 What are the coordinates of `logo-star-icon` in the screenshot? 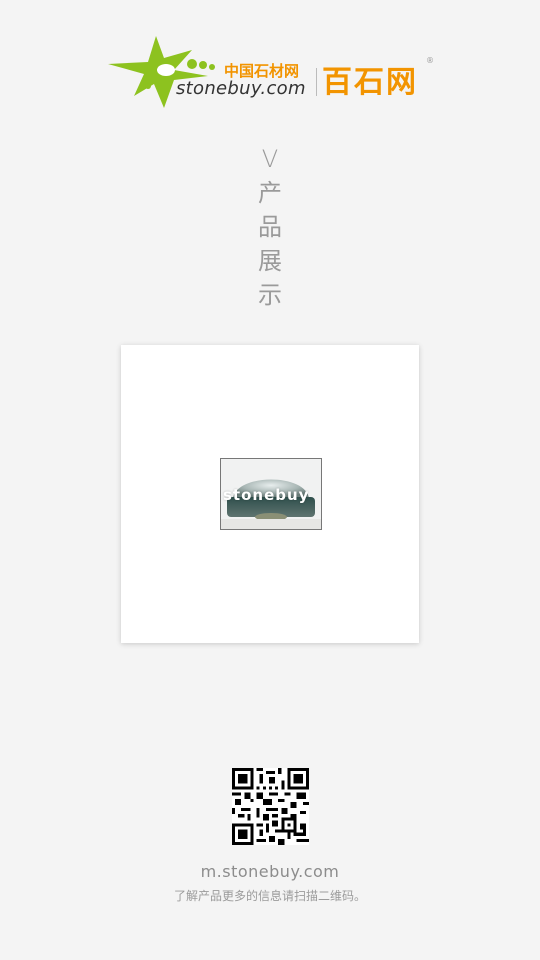 It's located at (161, 72).